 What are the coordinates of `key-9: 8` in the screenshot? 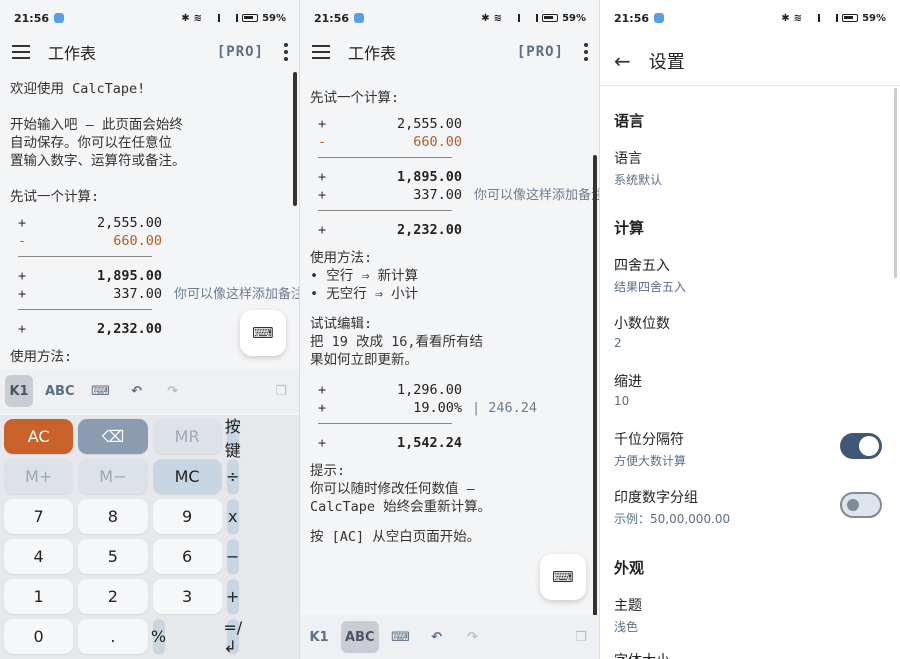 It's located at (113, 516).